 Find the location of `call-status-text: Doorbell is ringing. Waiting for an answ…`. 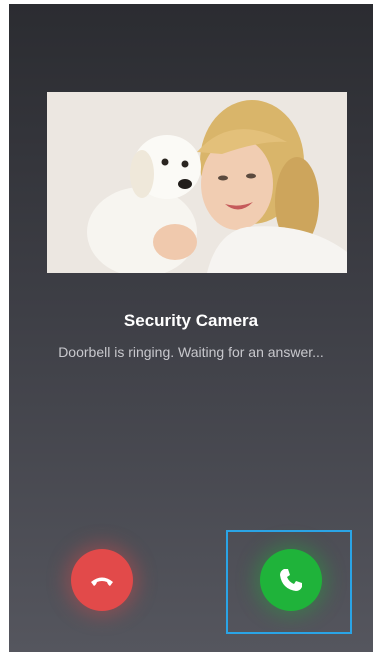

call-status-text: Doorbell is ringing. Waiting for an answ… is located at coordinates (191, 352).